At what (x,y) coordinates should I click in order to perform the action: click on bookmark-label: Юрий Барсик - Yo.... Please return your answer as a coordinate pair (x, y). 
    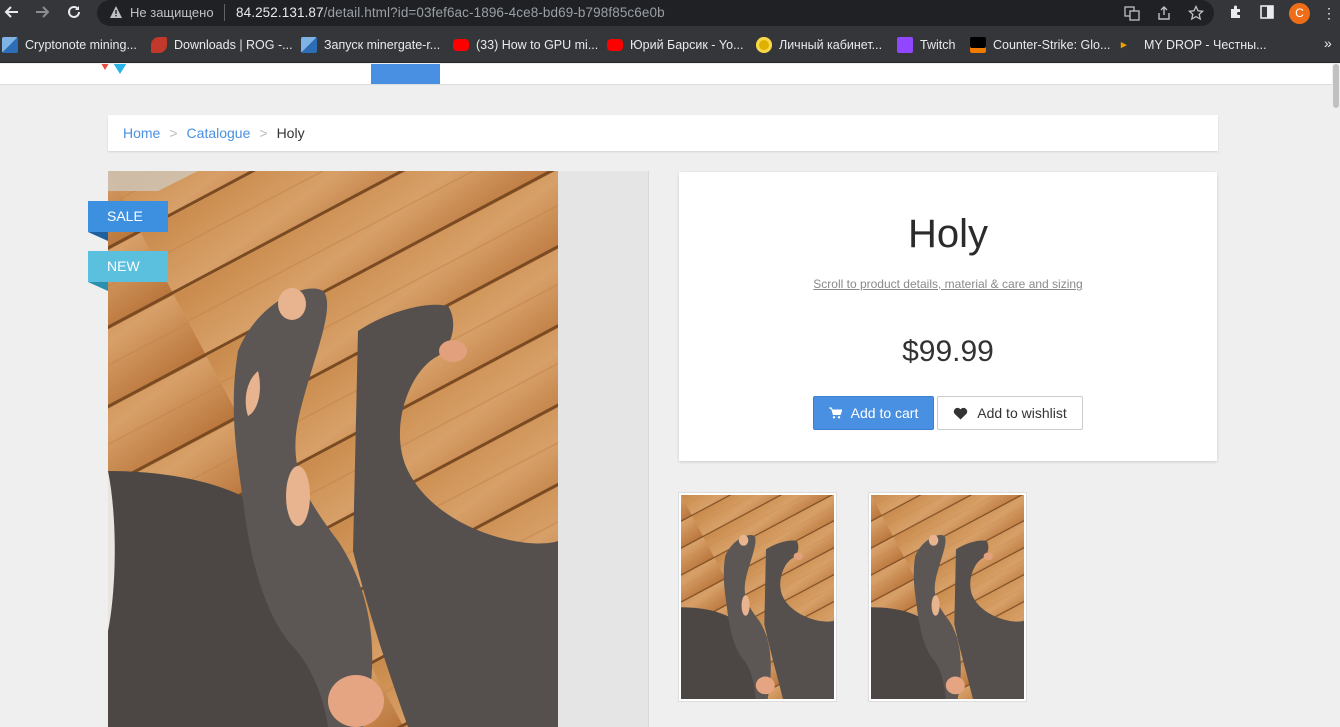
    Looking at the image, I should click on (687, 45).